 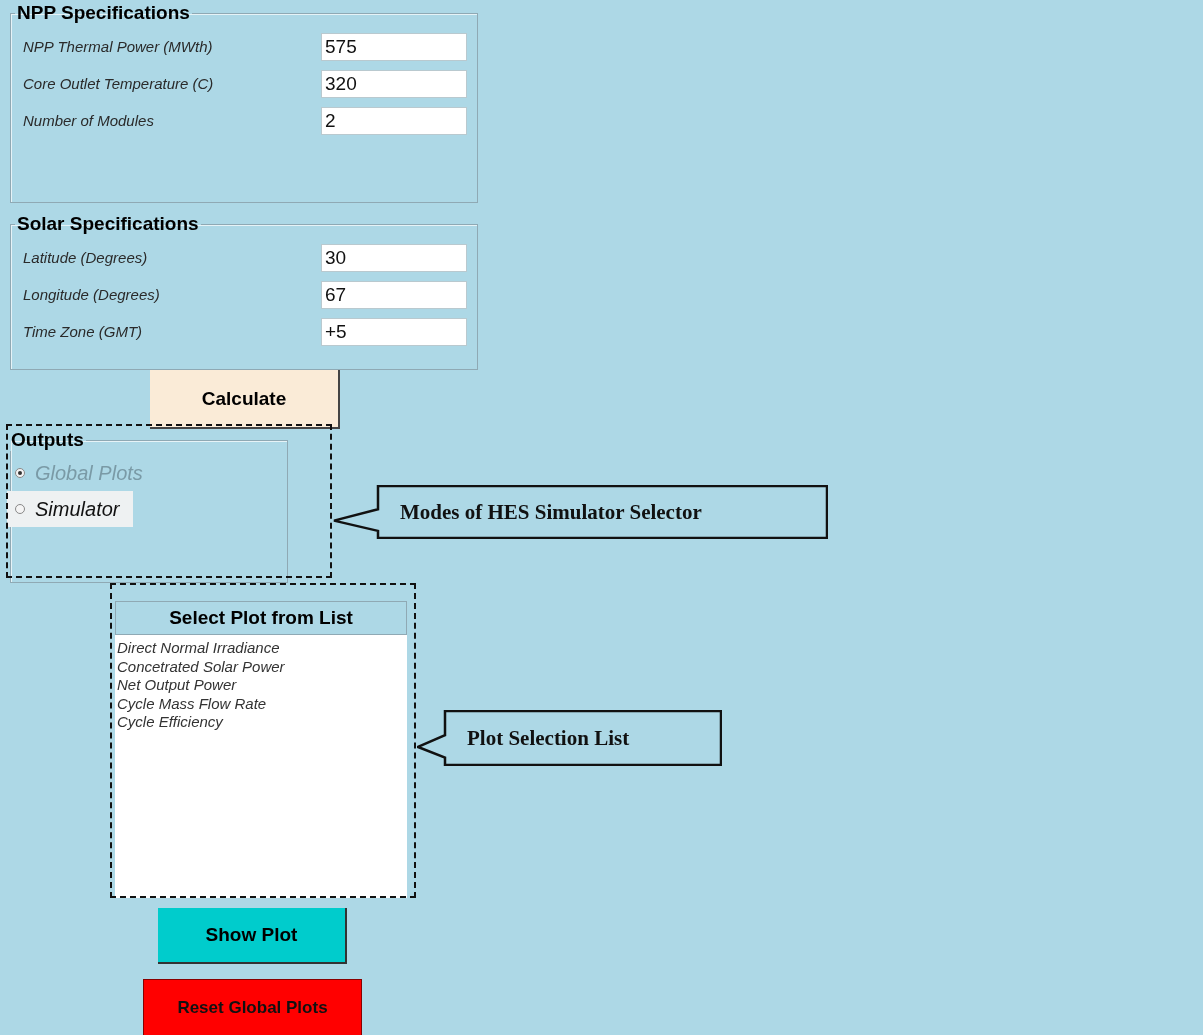 What do you see at coordinates (394, 46) in the screenshot?
I see `input-field: 575` at bounding box center [394, 46].